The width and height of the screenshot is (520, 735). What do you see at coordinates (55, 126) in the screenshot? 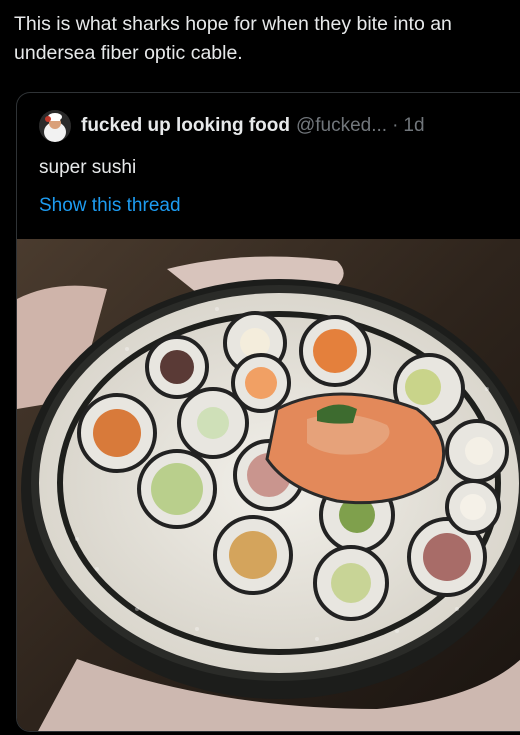
I see `chef-avatar-icon` at bounding box center [55, 126].